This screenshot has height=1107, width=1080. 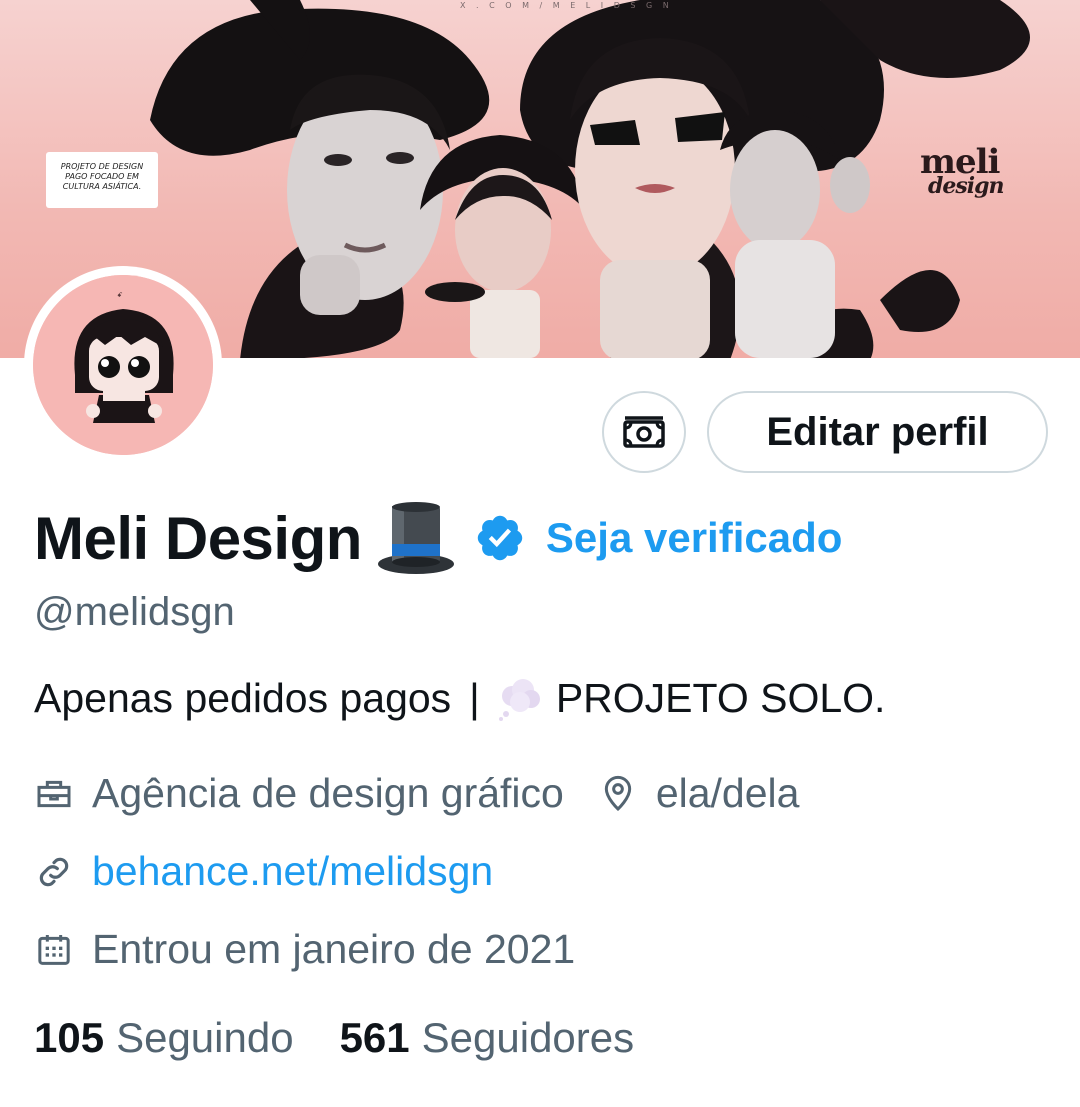 I want to click on top-hat-icon, so click(x=415, y=538).